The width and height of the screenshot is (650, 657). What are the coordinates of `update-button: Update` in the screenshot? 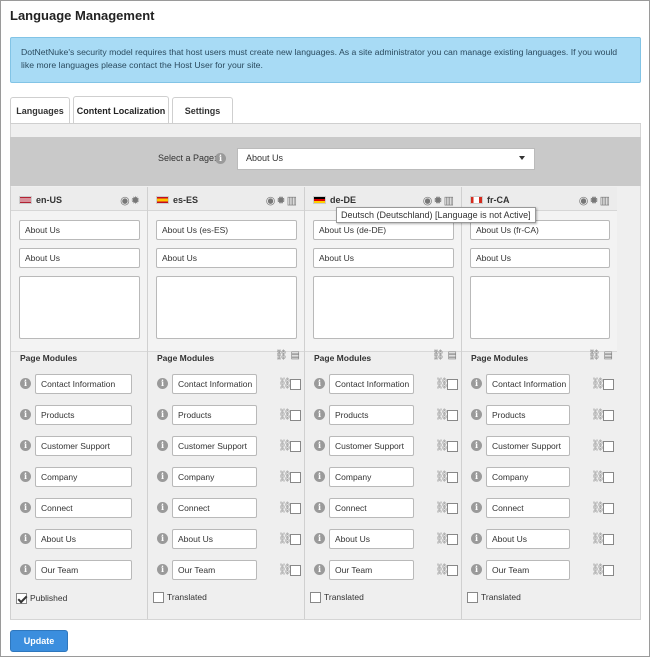 It's located at (39, 641).